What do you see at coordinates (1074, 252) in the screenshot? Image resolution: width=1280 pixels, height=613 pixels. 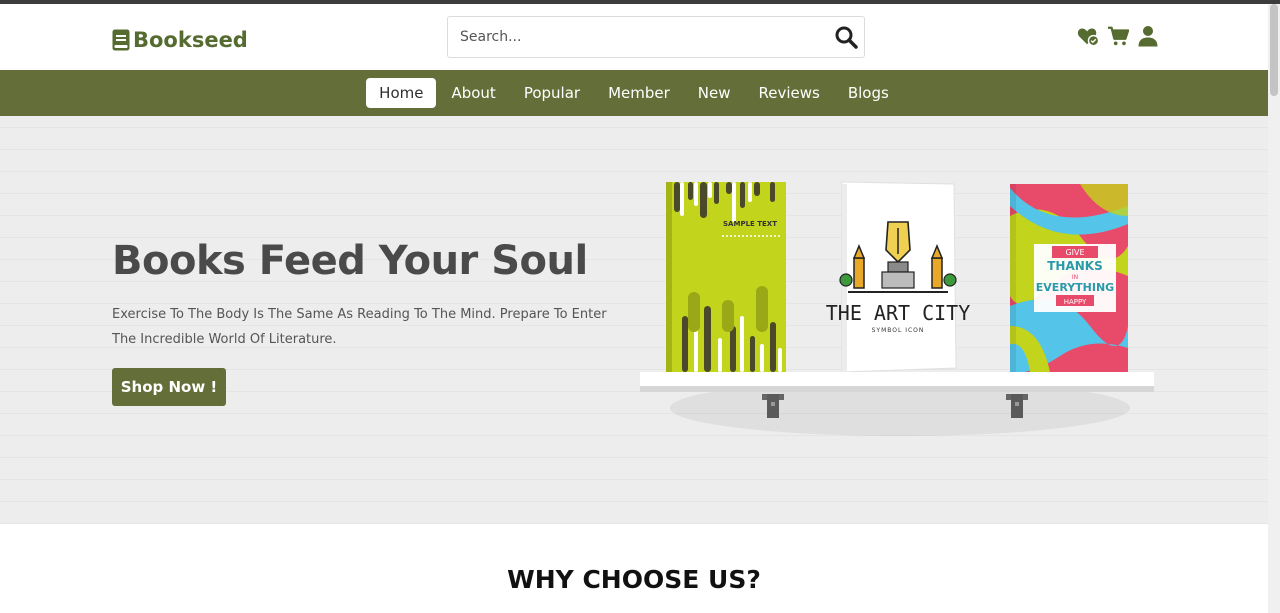 I see `thanks-line1: GIVE` at bounding box center [1074, 252].